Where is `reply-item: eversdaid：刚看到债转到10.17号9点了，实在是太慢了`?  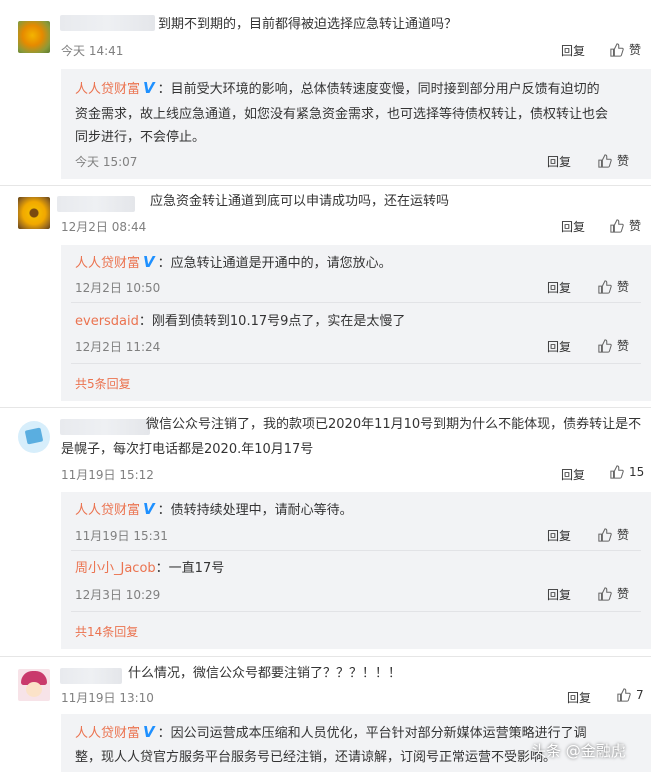
reply-item: eversdaid：刚看到债转到10.17号9点了，实在是太慢了 is located at coordinates (240, 321).